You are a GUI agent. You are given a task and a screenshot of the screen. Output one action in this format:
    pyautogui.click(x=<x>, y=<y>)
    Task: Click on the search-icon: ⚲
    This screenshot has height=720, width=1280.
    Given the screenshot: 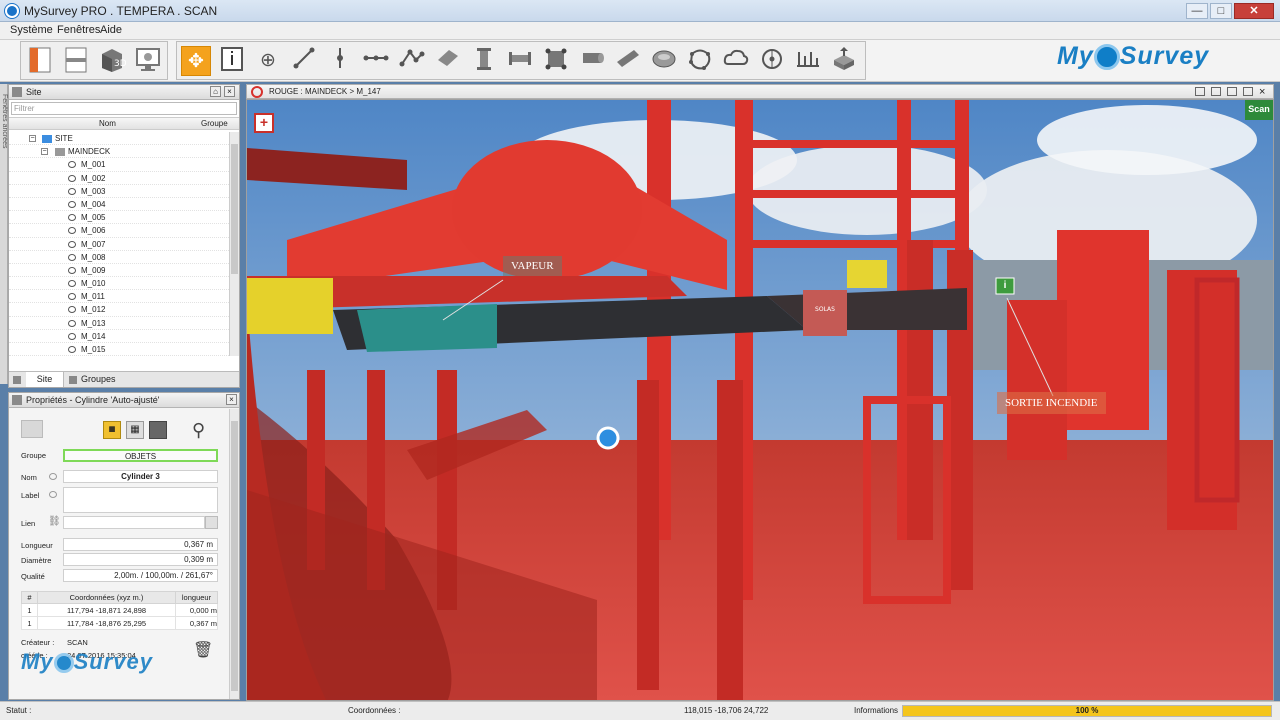 What is the action you would take?
    pyautogui.click(x=198, y=430)
    